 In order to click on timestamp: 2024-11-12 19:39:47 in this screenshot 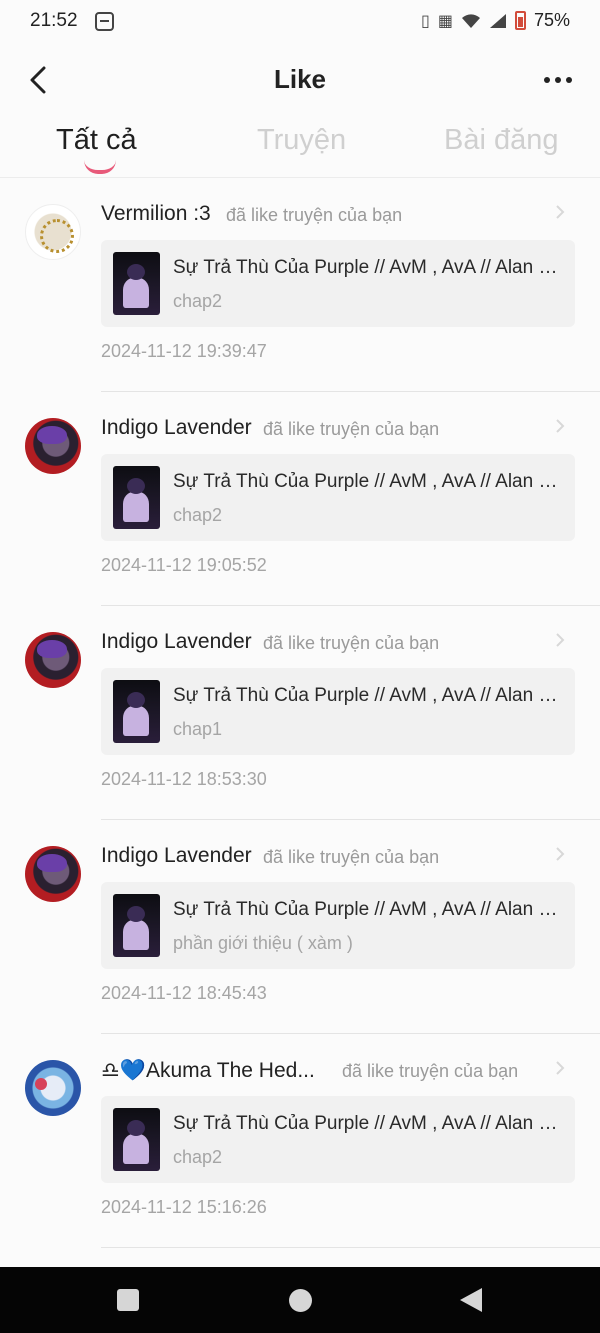, I will do `click(184, 351)`.